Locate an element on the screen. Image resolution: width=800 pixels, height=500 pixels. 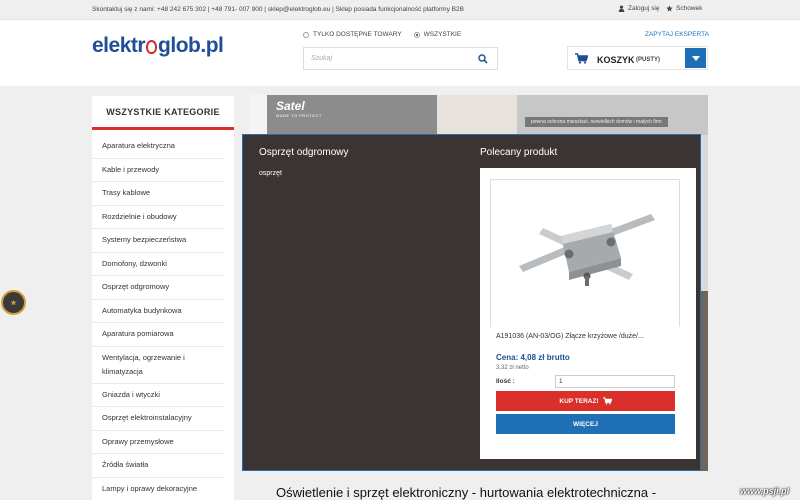
sidebar-item-wentylacja: Wentylacja, ogrzewanie i klimatyzacja is located at coordinates (158, 365).